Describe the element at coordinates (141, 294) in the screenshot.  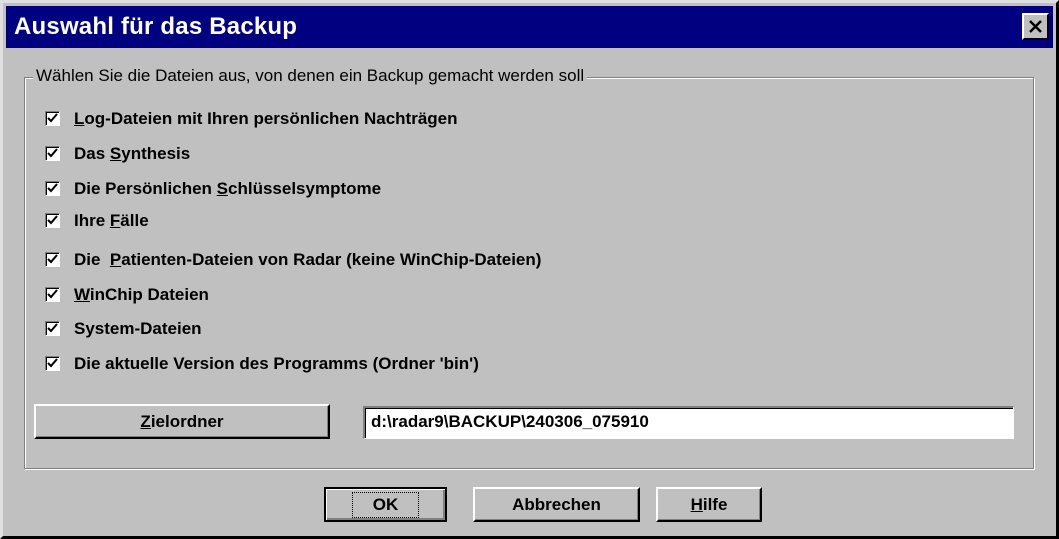
I see `checkbox-label: WinChip Dateien` at that location.